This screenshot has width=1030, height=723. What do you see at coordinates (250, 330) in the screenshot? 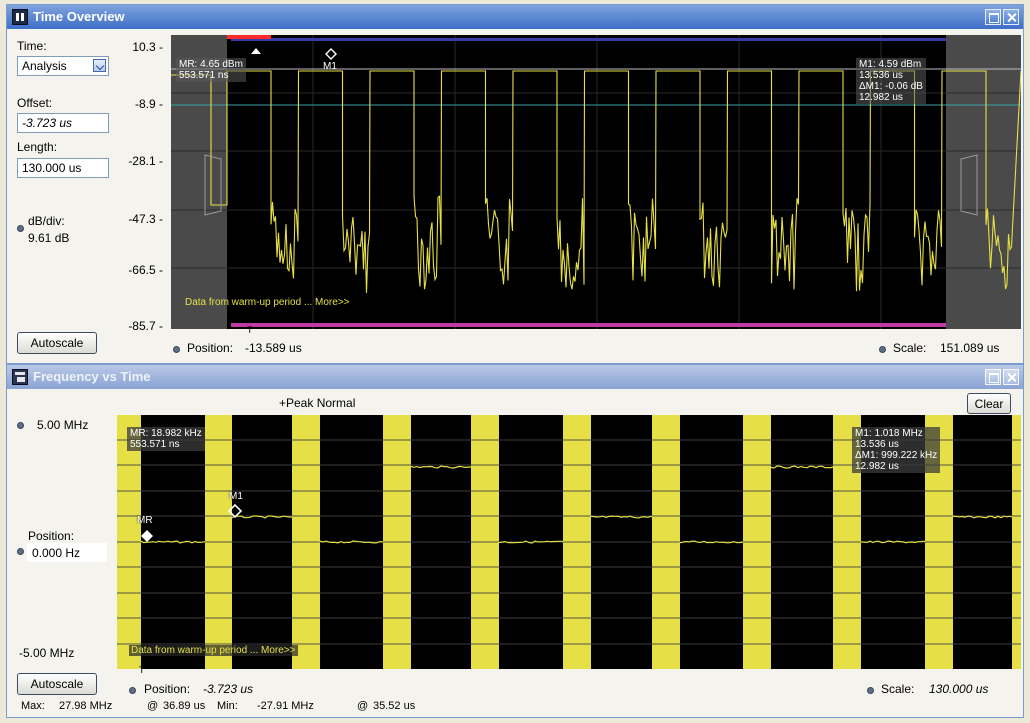
I see `time-trigger-label: T` at bounding box center [250, 330].